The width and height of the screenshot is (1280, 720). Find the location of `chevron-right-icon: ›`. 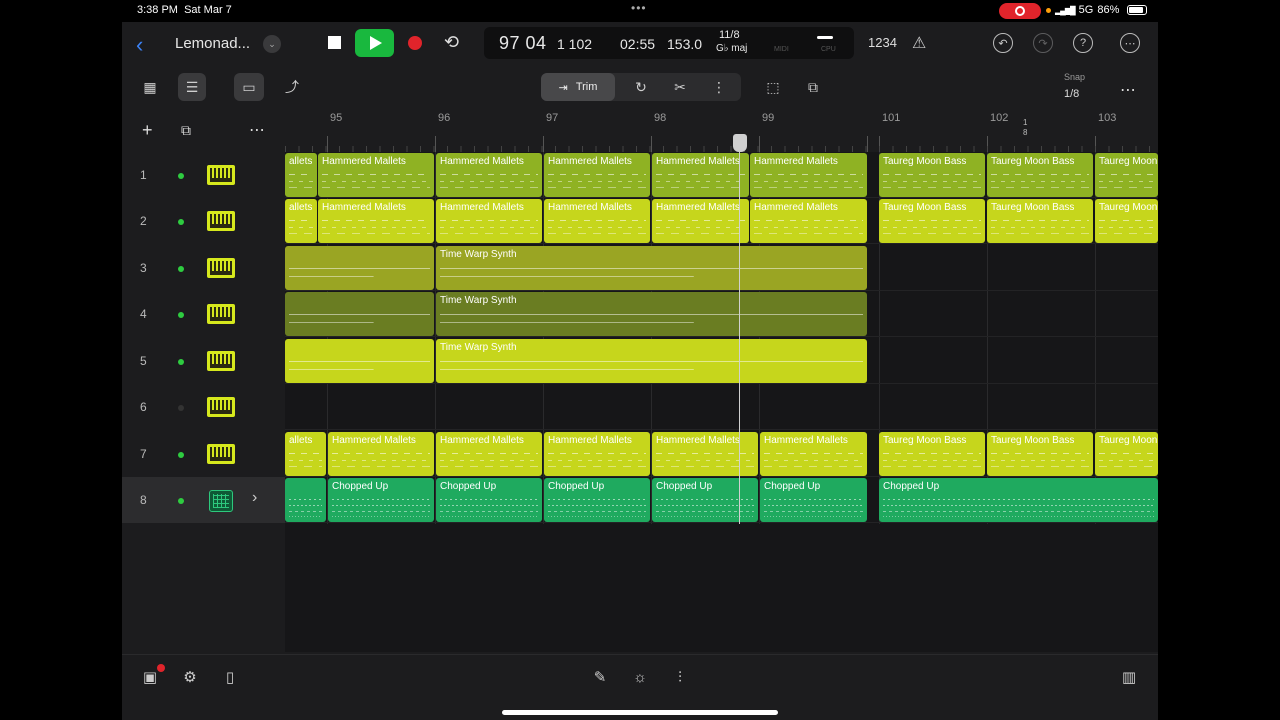

chevron-right-icon: › is located at coordinates (254, 498).